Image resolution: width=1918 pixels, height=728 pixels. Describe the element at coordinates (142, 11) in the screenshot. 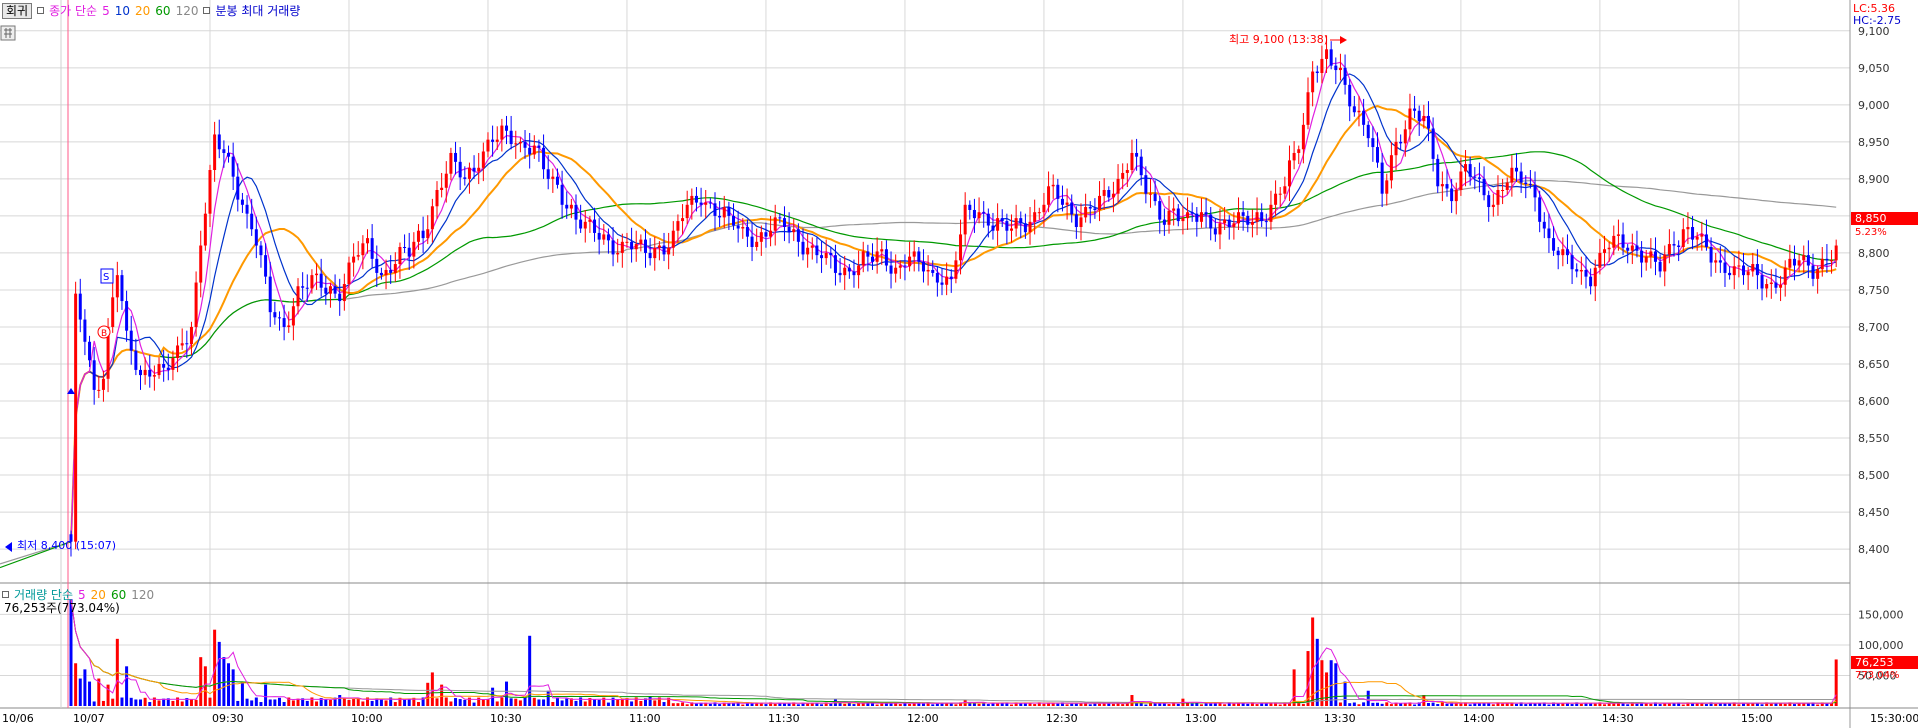

I see `ma20-label: 20` at that location.